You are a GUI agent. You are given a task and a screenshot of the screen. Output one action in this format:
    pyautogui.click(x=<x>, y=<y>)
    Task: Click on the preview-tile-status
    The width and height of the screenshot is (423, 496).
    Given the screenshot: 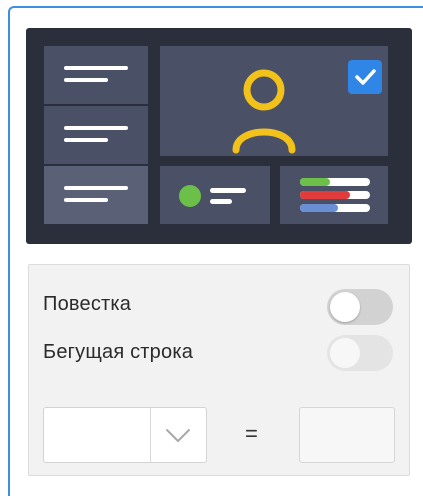 What is the action you would take?
    pyautogui.click(x=215, y=195)
    